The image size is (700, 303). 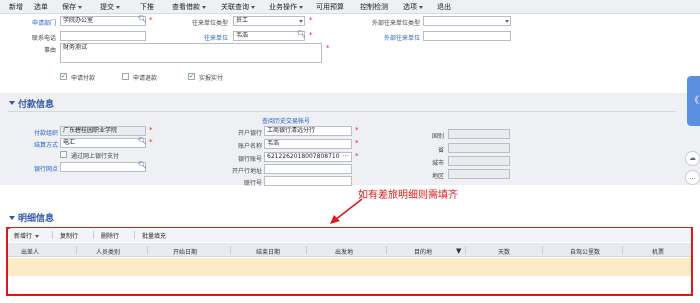 I want to click on open-addr-input, so click(x=308, y=169).